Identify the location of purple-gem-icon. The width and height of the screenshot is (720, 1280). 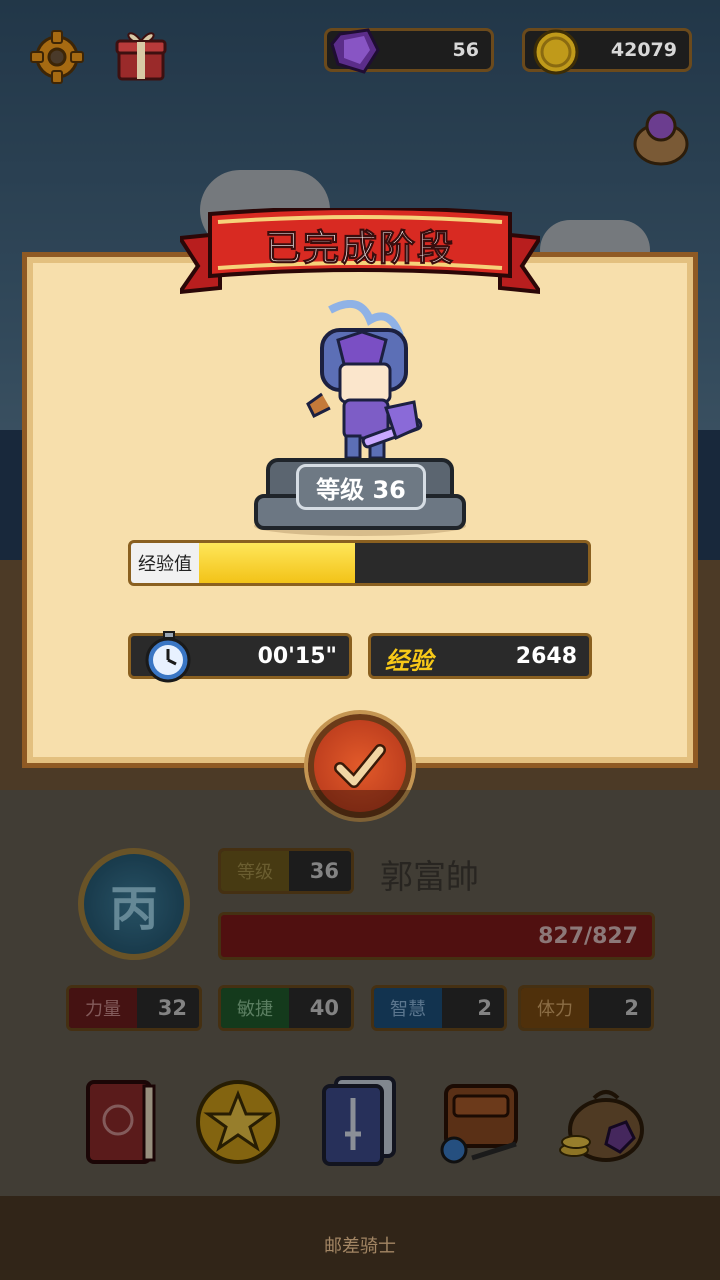
(355, 51).